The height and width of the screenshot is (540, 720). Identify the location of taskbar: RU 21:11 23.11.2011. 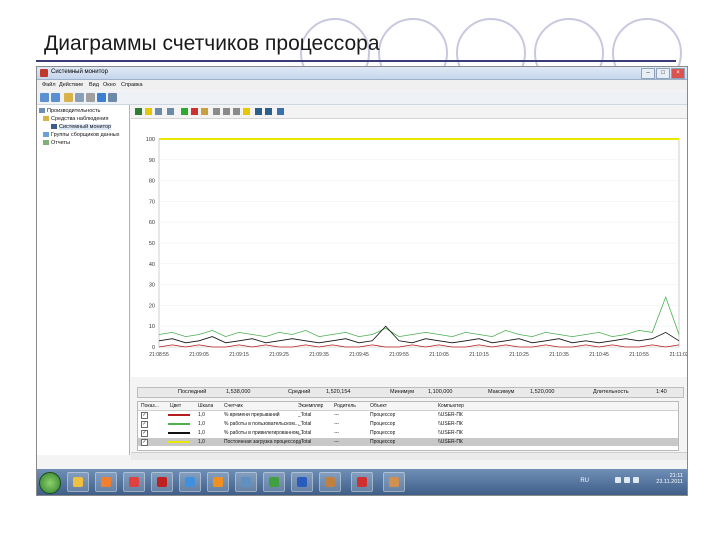
(362, 482).